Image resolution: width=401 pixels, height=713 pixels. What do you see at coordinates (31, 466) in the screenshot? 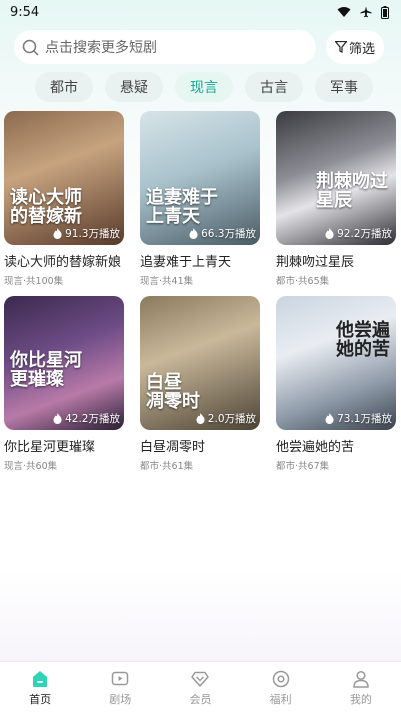
I see `drama-meta: 现言·共60集` at bounding box center [31, 466].